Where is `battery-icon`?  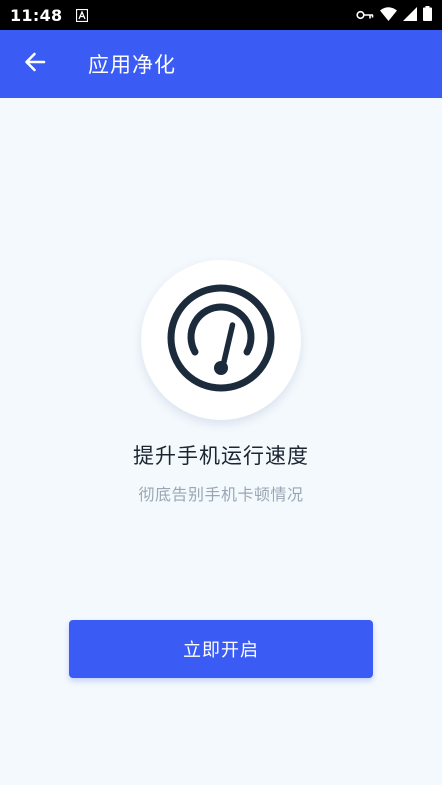
battery-icon is located at coordinates (427, 15).